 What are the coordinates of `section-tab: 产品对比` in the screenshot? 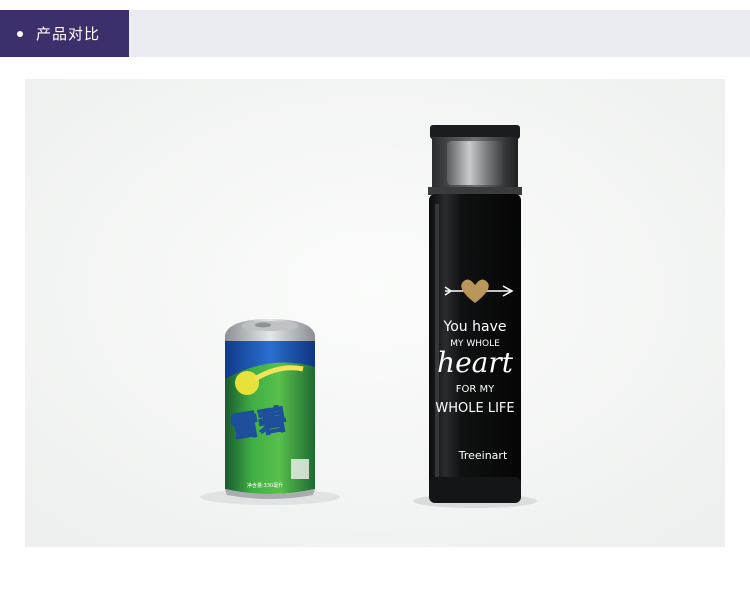 It's located at (64, 33).